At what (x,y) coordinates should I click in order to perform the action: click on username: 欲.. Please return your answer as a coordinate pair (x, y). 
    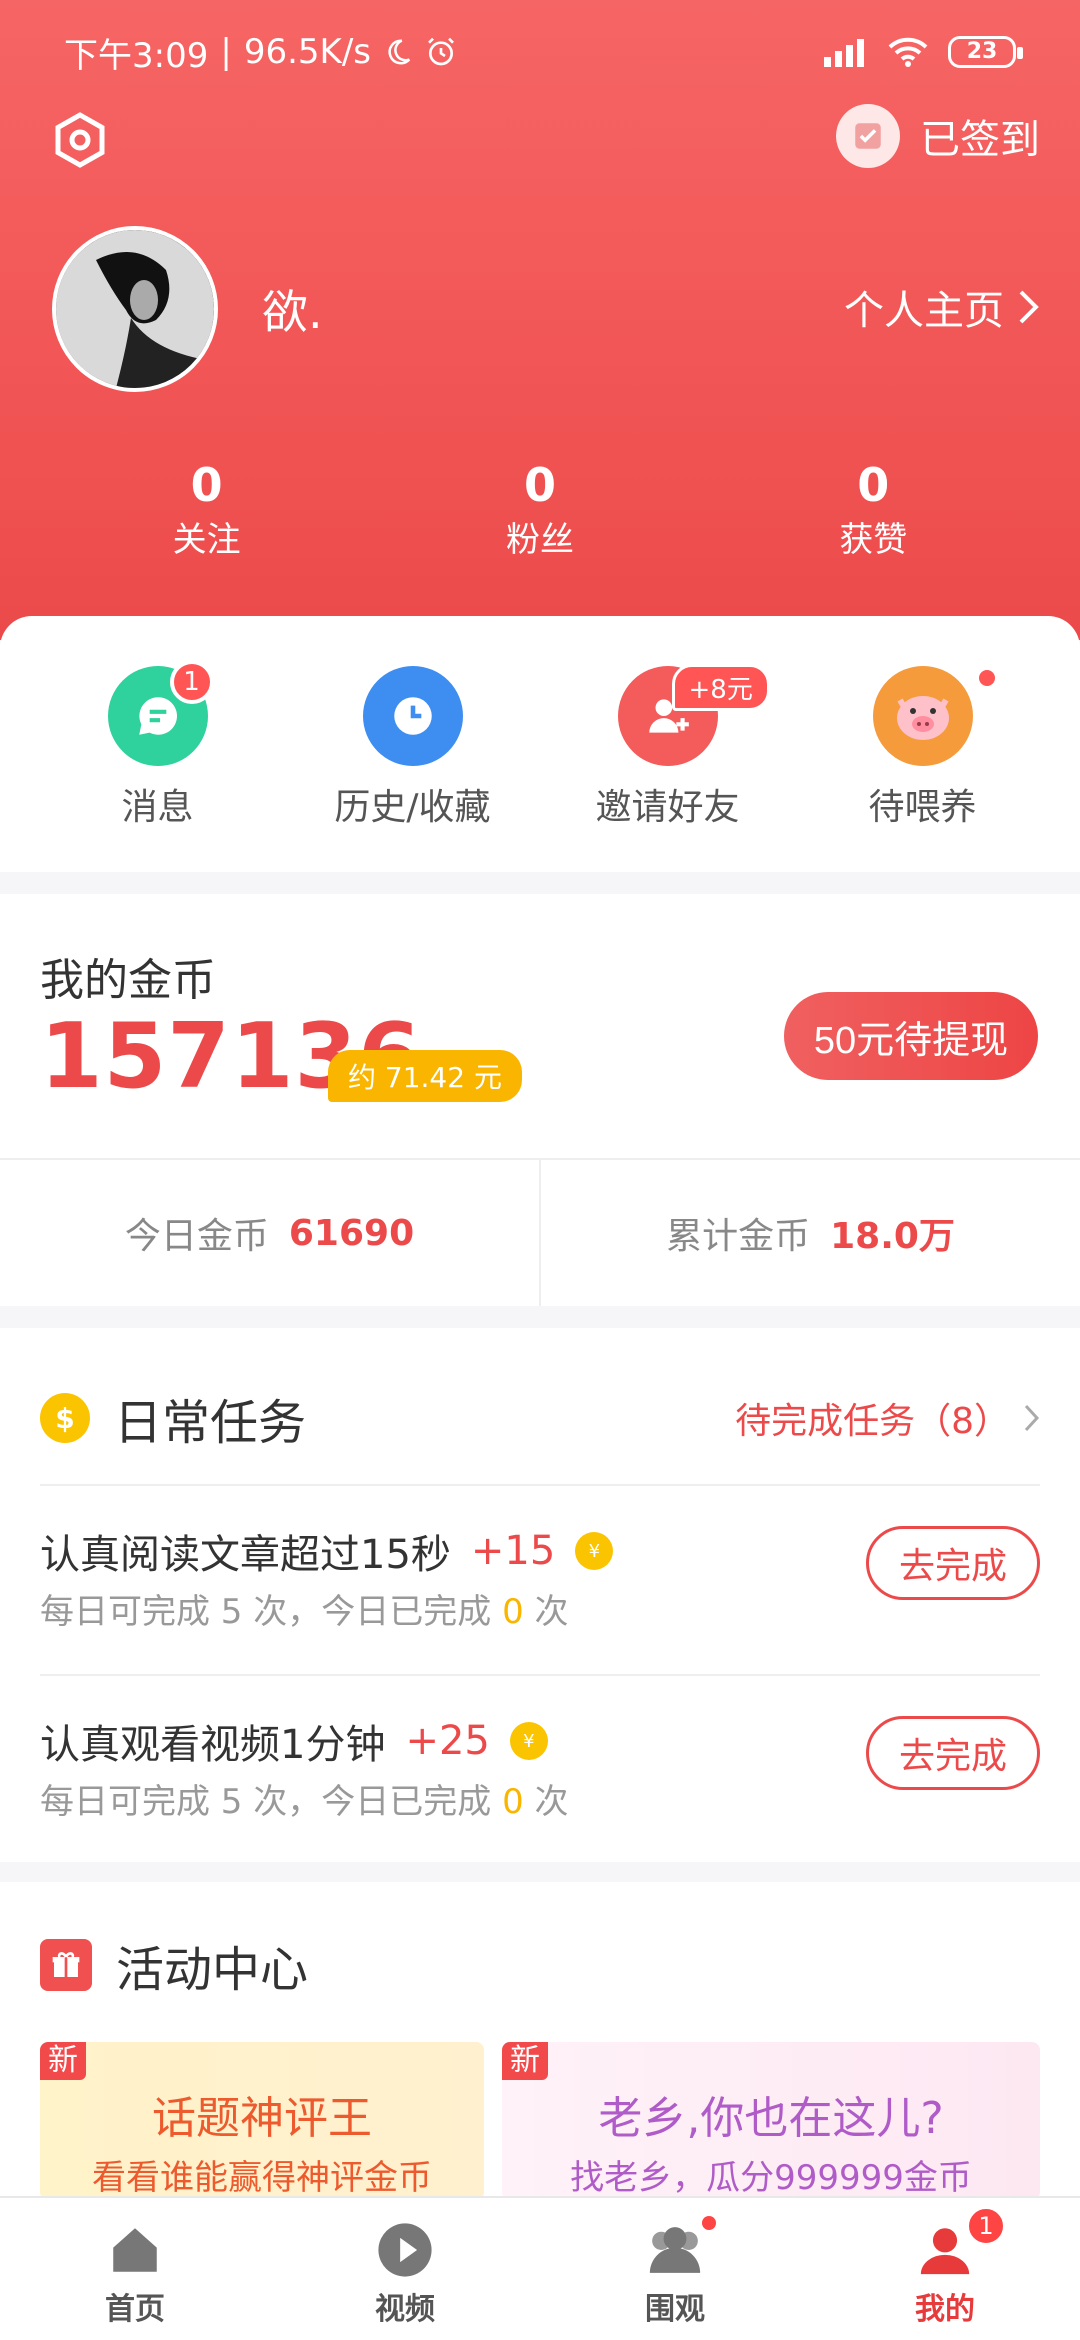
    Looking at the image, I should click on (292, 312).